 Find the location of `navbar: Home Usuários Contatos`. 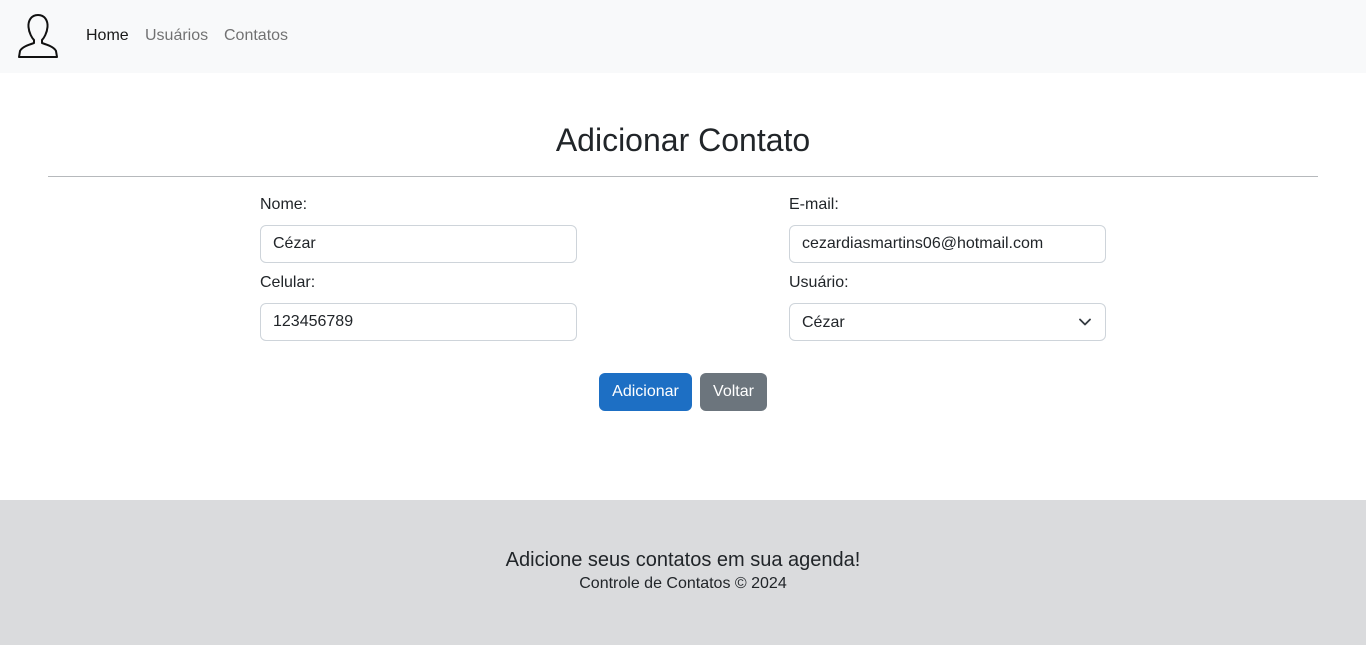

navbar: Home Usuários Contatos is located at coordinates (683, 36).